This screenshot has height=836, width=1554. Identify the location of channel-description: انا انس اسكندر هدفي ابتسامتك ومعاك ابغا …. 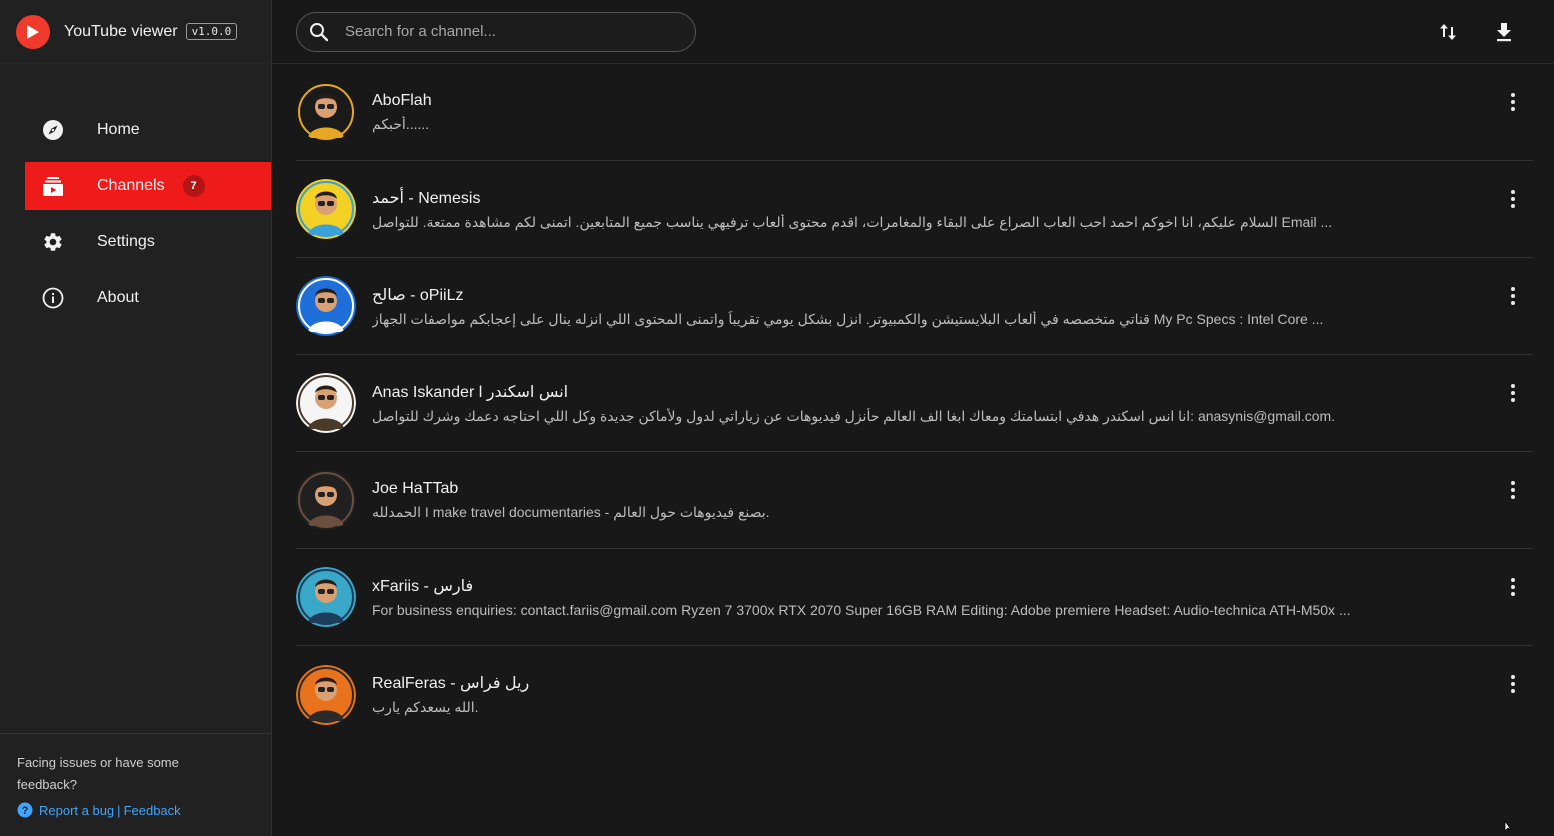
(854, 415).